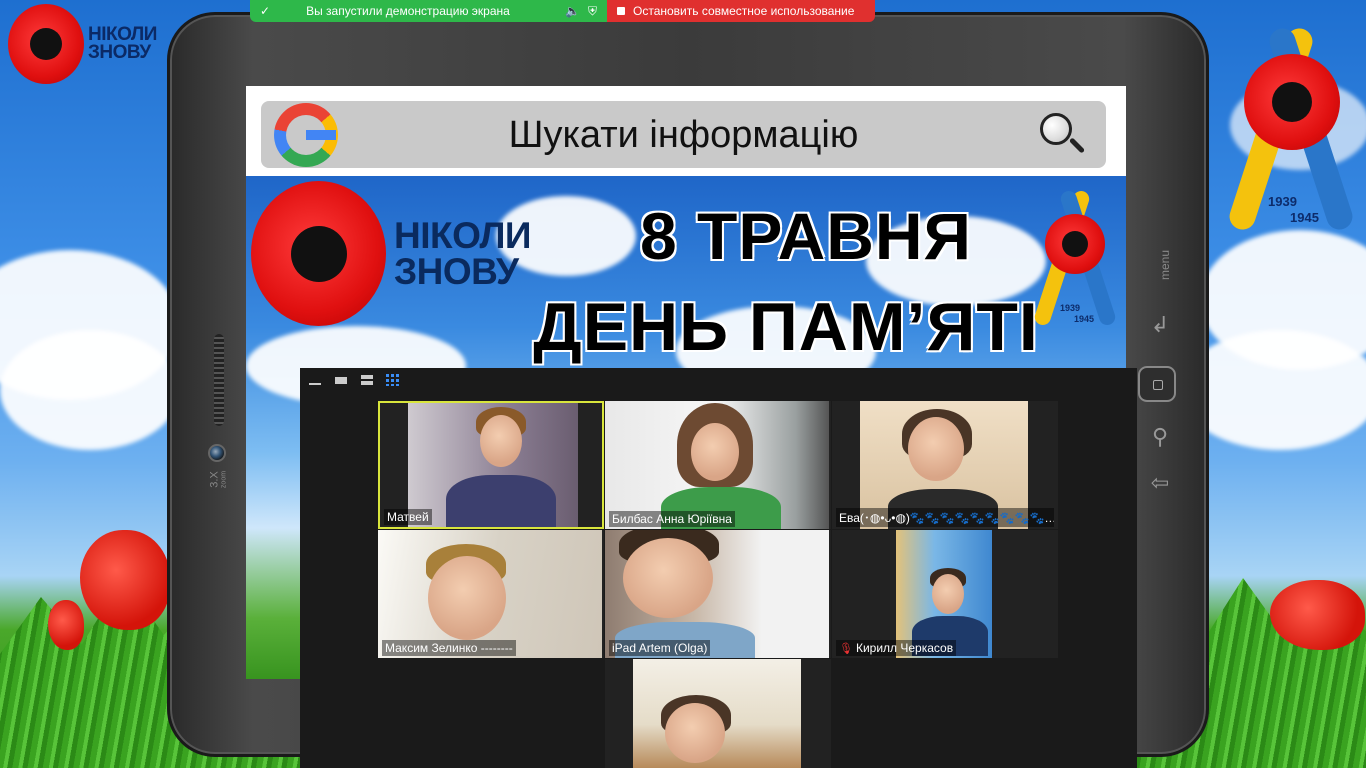 Image resolution: width=1366 pixels, height=768 pixels. What do you see at coordinates (217, 453) in the screenshot?
I see `camera-lens` at bounding box center [217, 453].